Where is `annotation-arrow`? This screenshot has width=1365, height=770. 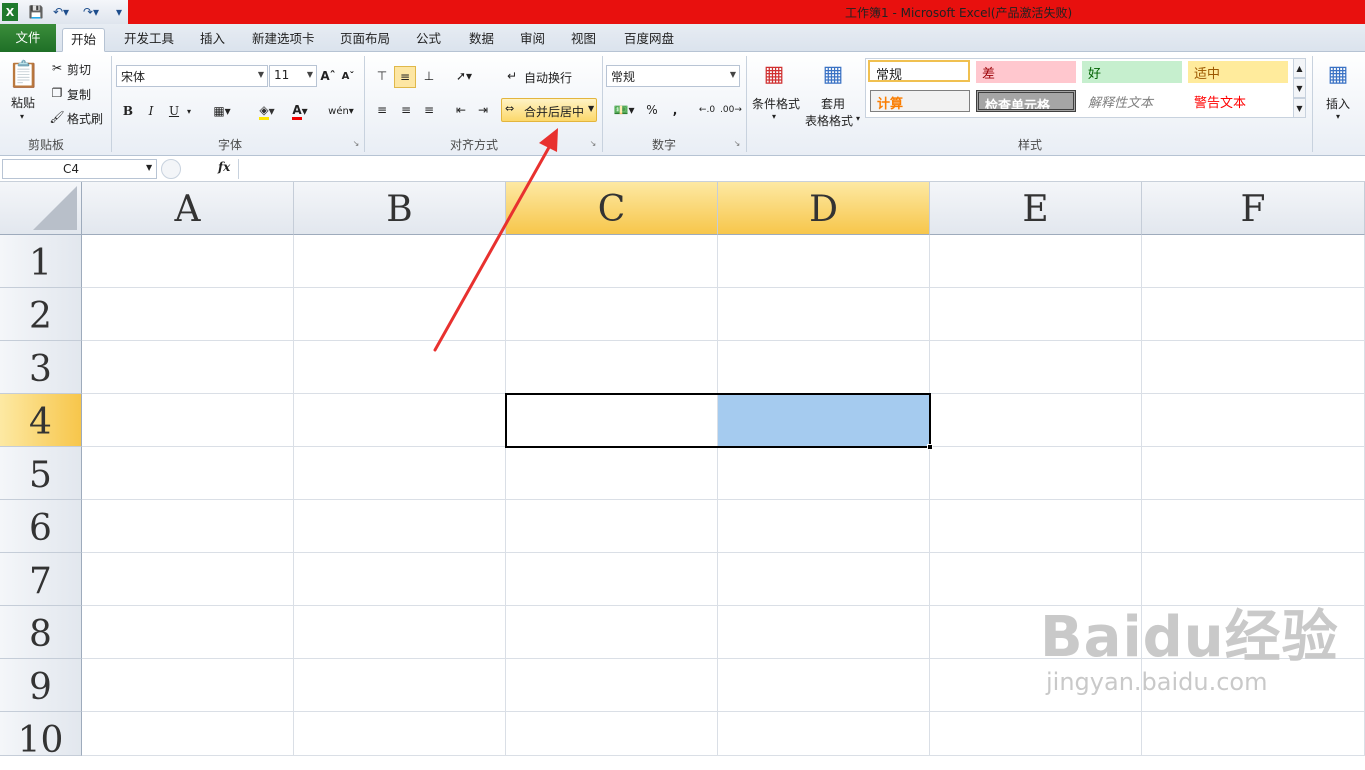
annotation-arrow is located at coordinates (495, 240).